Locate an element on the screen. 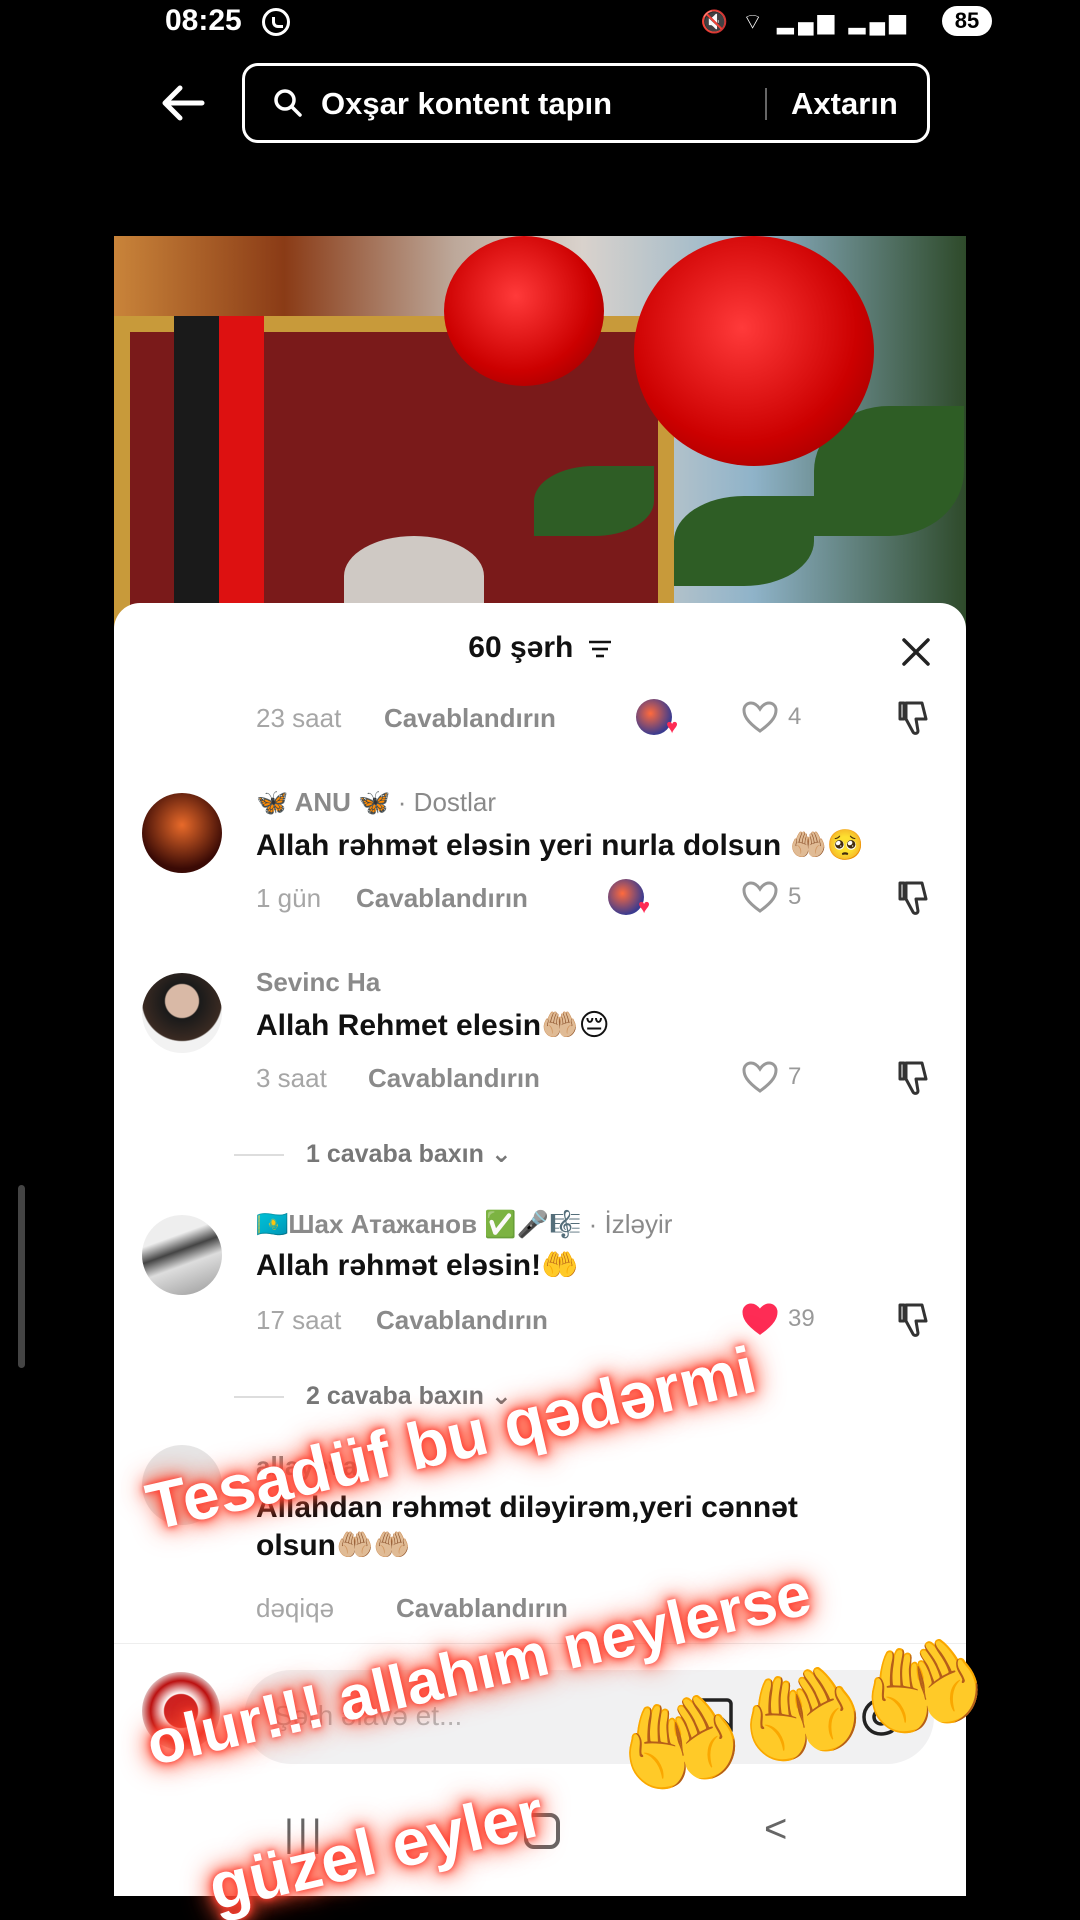 The image size is (1080, 1920). comment-username: 🦋 ANU 🦋 · Dostlar is located at coordinates (376, 802).